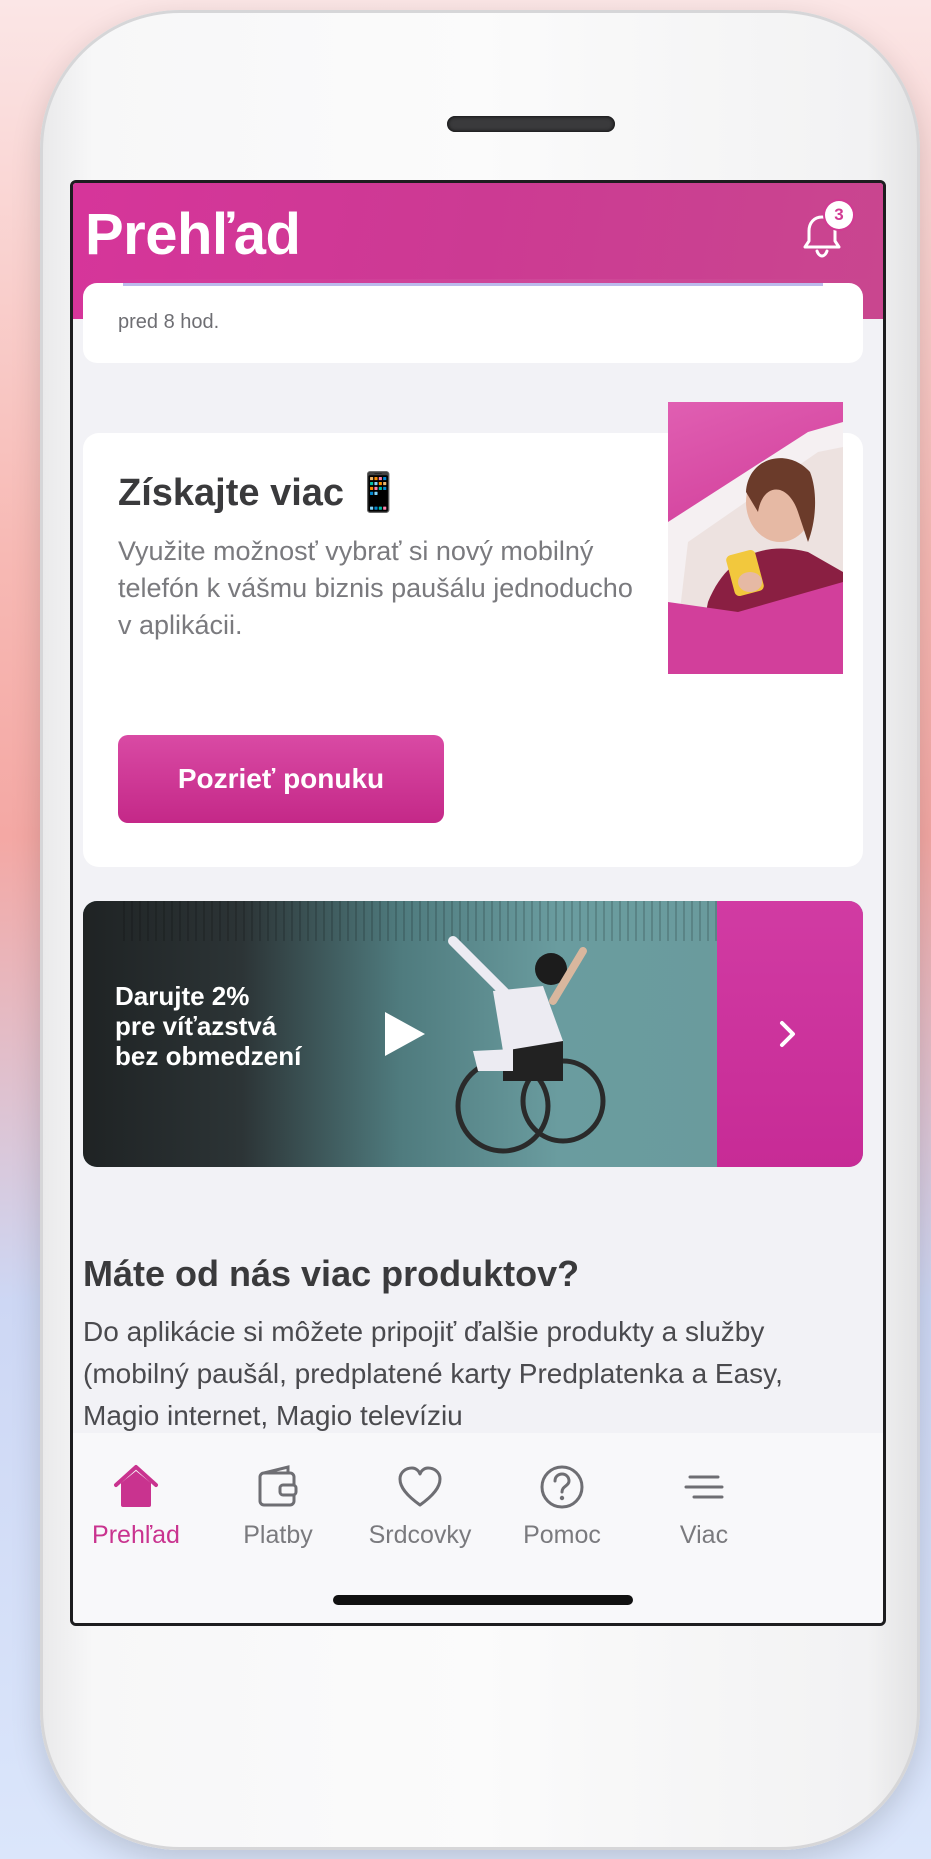 The height and width of the screenshot is (1859, 931). I want to click on woman-with-phone-illustration, so click(755, 548).